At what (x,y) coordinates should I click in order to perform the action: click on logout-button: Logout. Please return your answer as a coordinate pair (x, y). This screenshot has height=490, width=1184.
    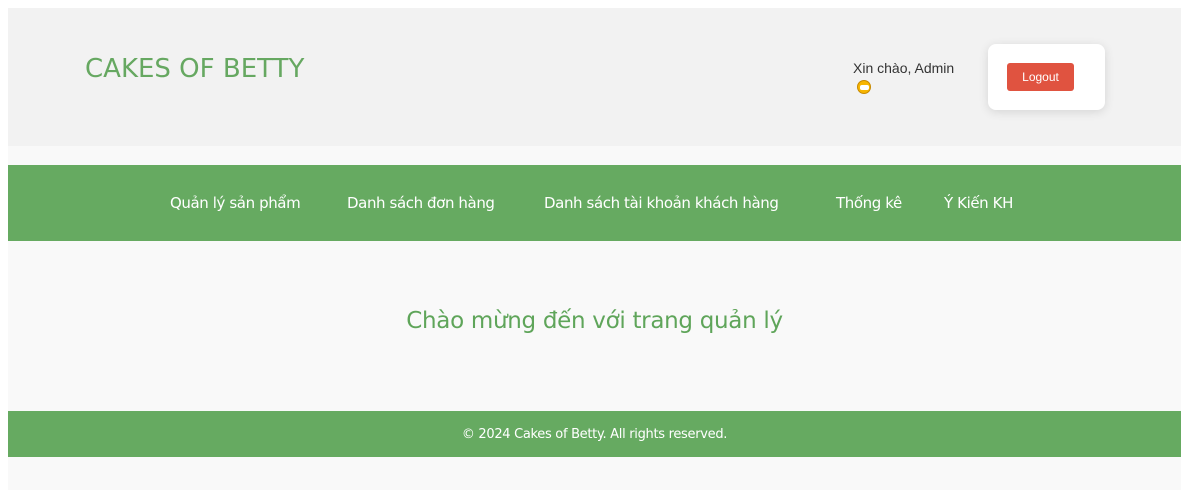
    Looking at the image, I should click on (1040, 77).